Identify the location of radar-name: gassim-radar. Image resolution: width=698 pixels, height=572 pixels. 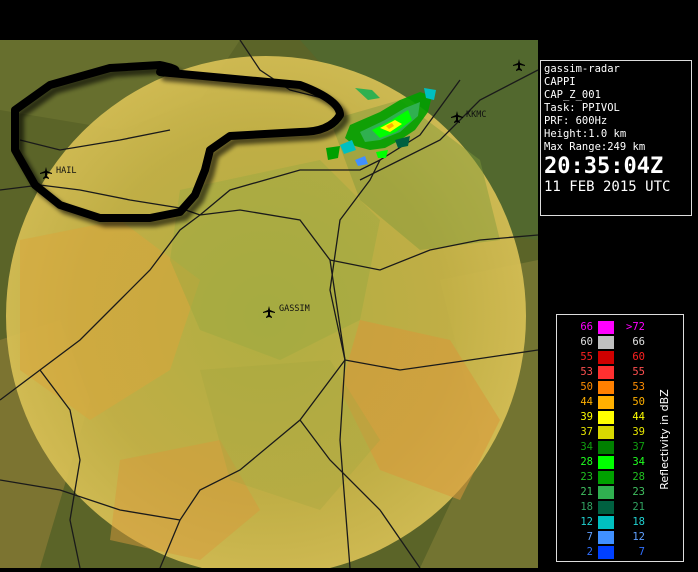
(582, 69).